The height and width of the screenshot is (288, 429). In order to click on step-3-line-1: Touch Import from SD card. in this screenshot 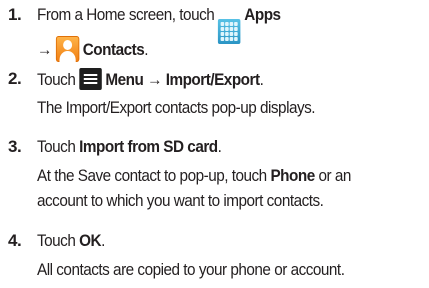, I will do `click(129, 147)`.